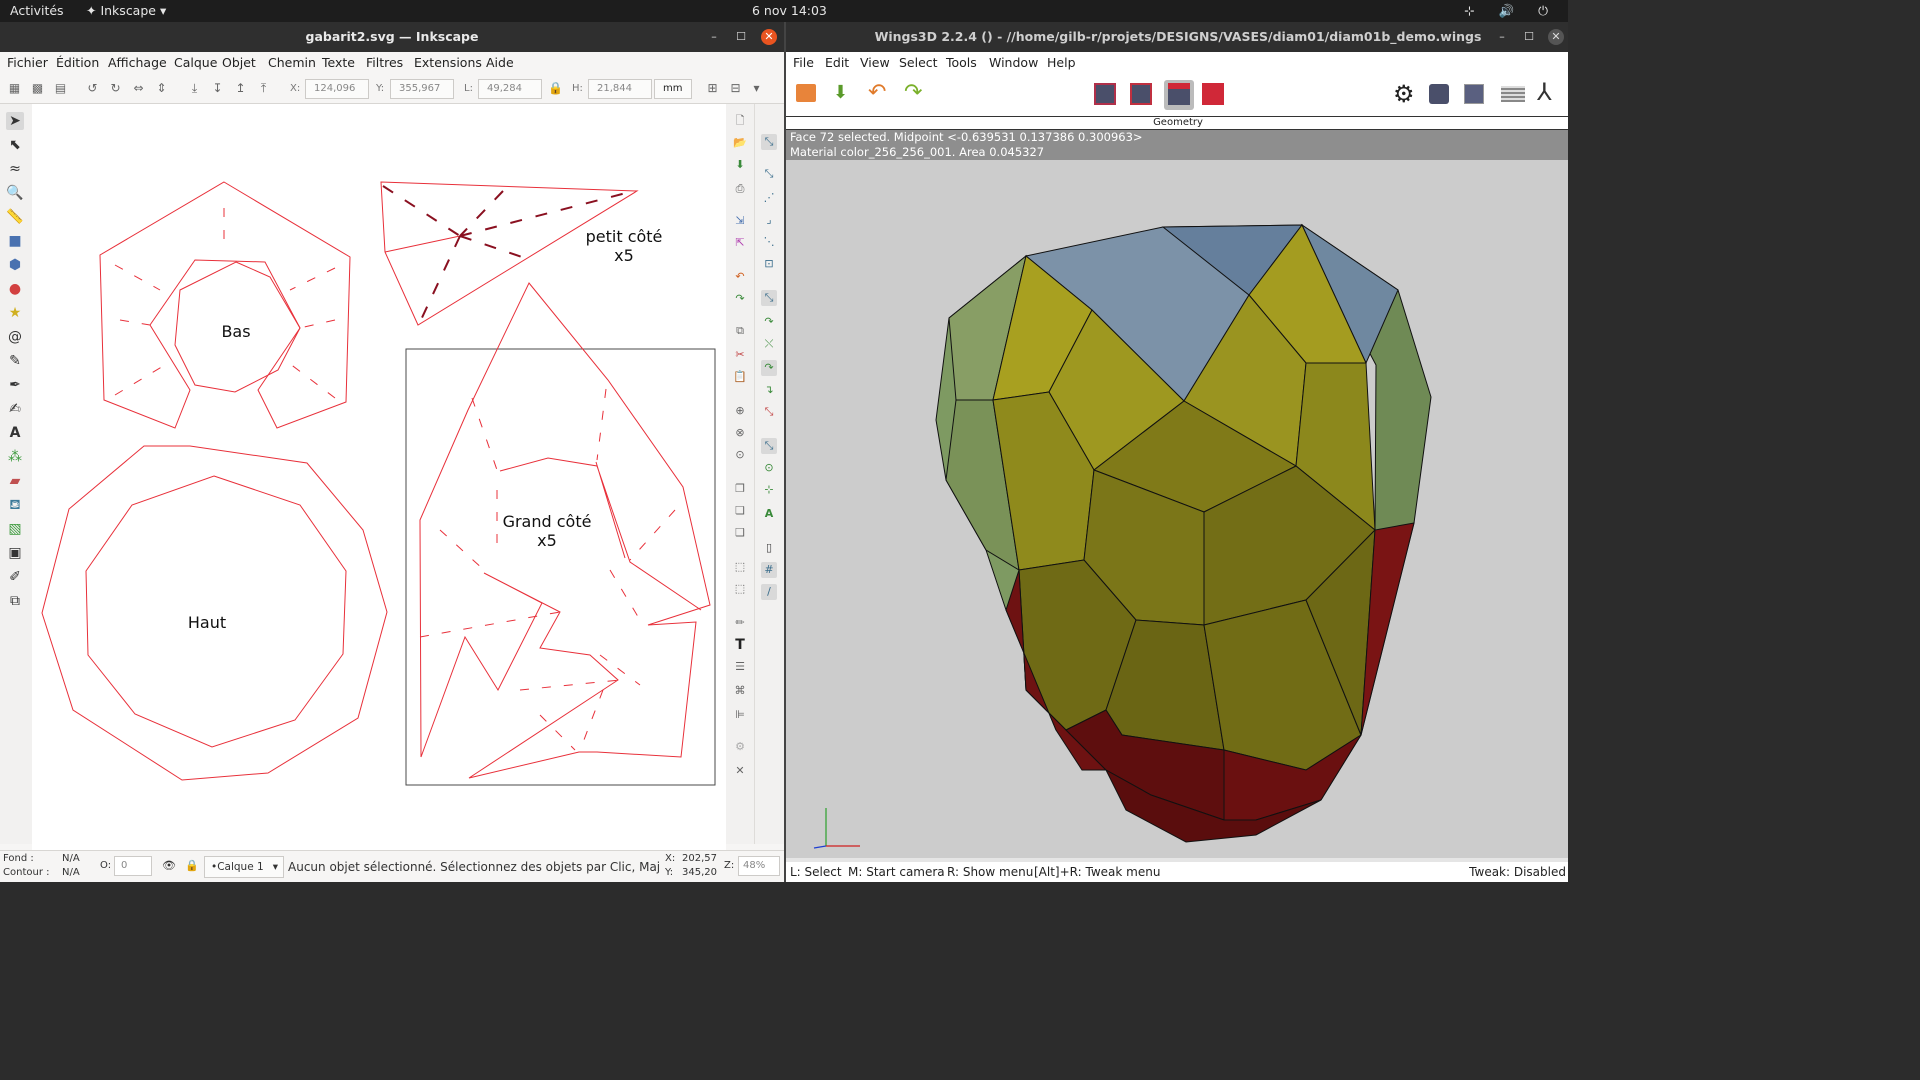 The width and height of the screenshot is (1920, 1080). Describe the element at coordinates (769, 142) in the screenshot. I see `snap-toggle-icon: ⤡` at that location.